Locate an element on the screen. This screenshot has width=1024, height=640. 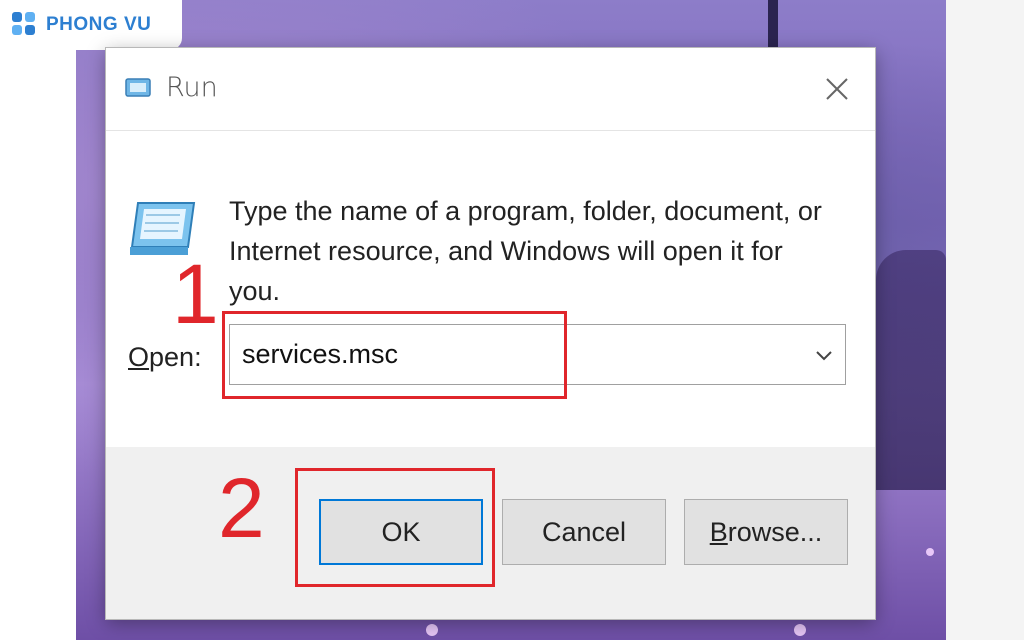
cancel-button: Cancel is located at coordinates (584, 532).